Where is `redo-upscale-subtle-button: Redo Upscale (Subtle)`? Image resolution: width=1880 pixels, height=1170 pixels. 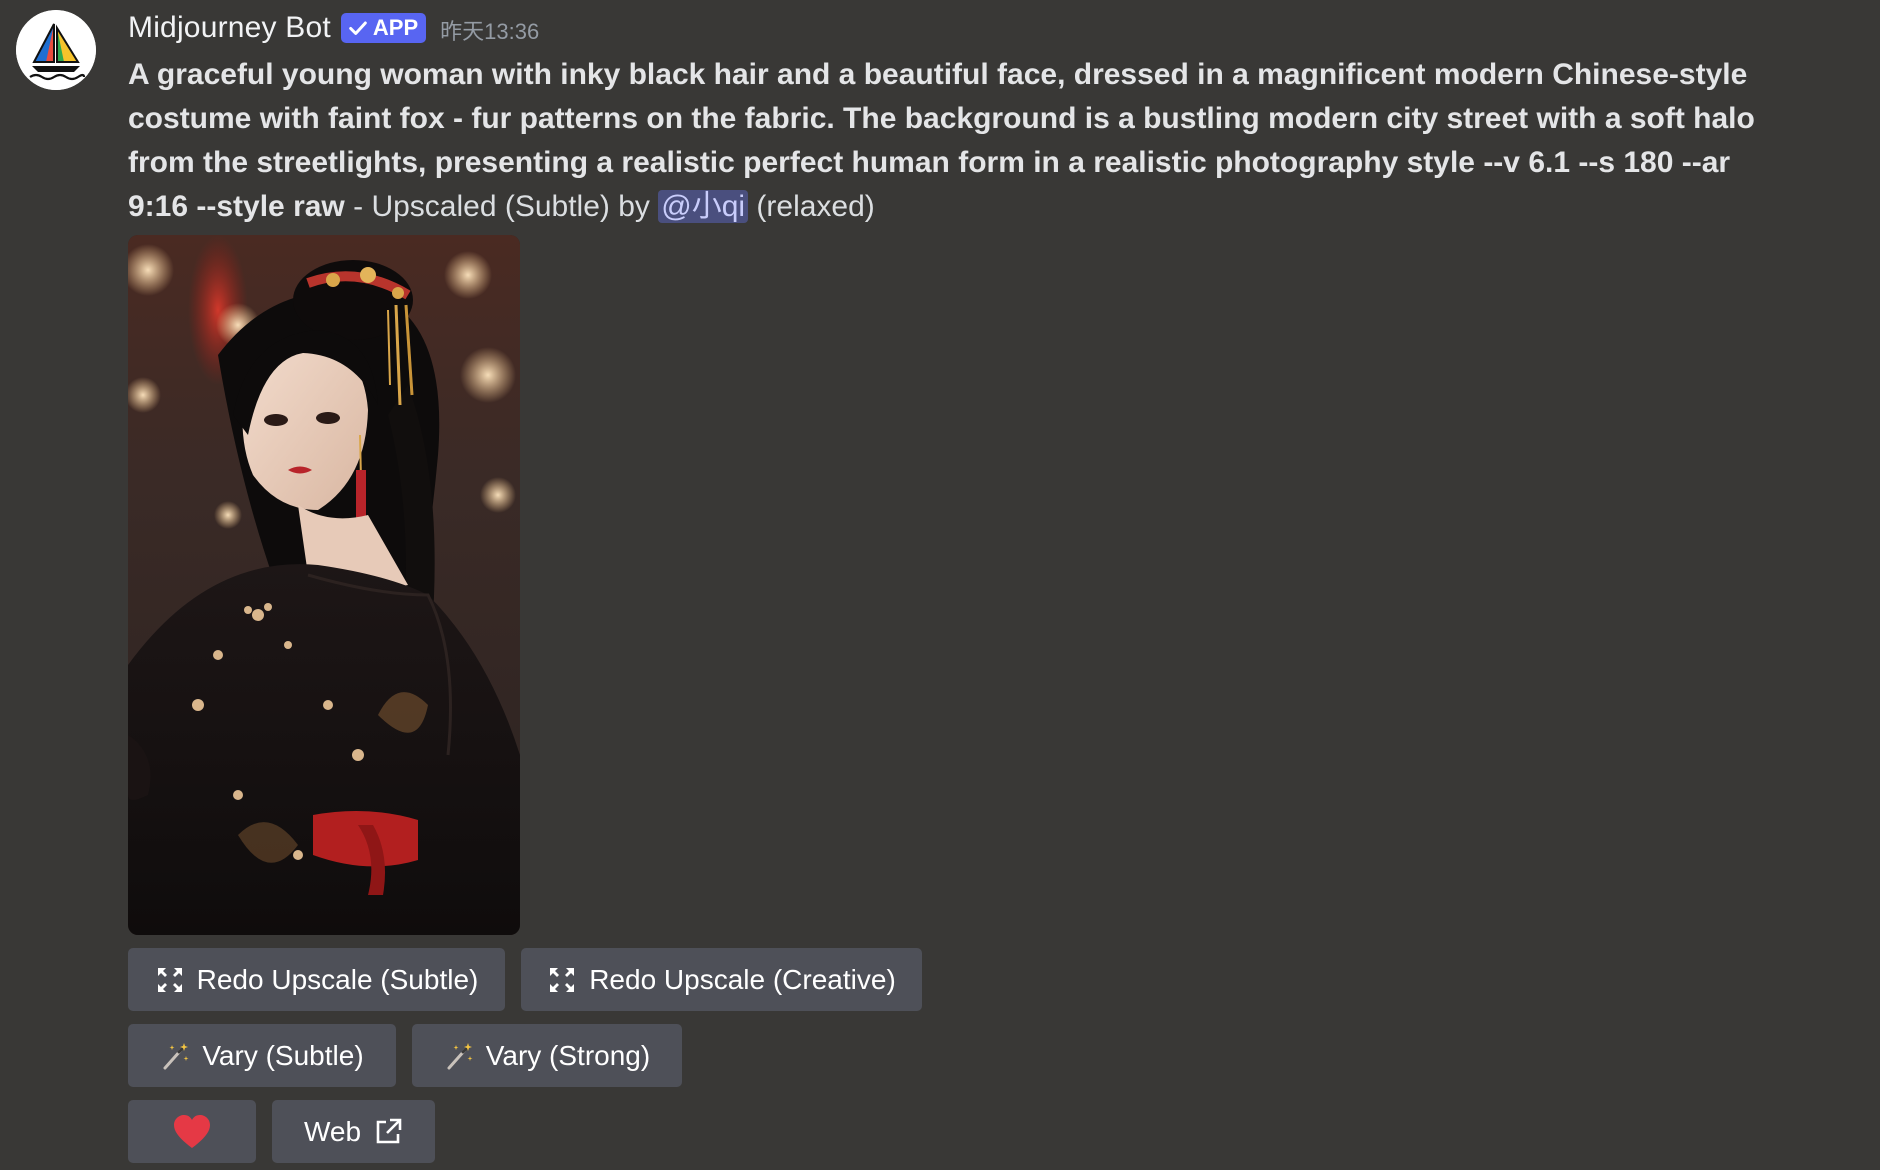 redo-upscale-subtle-button: Redo Upscale (Subtle) is located at coordinates (316, 979).